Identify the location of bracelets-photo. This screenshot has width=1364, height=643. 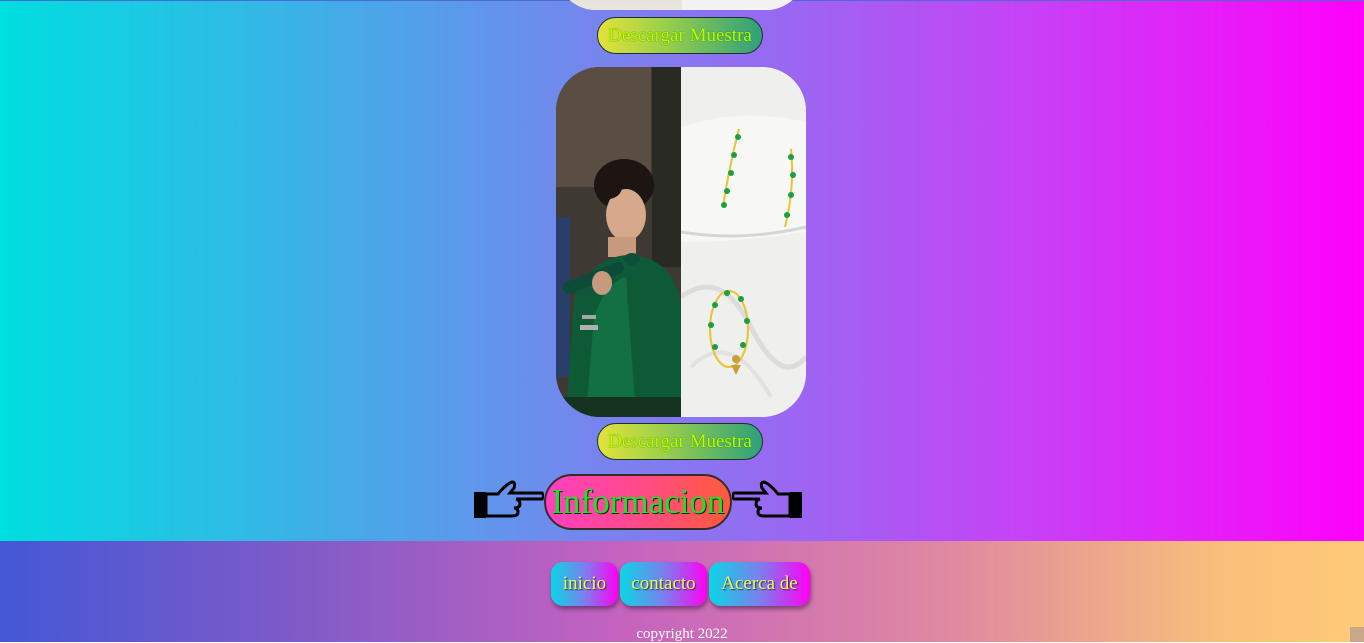
(743, 242).